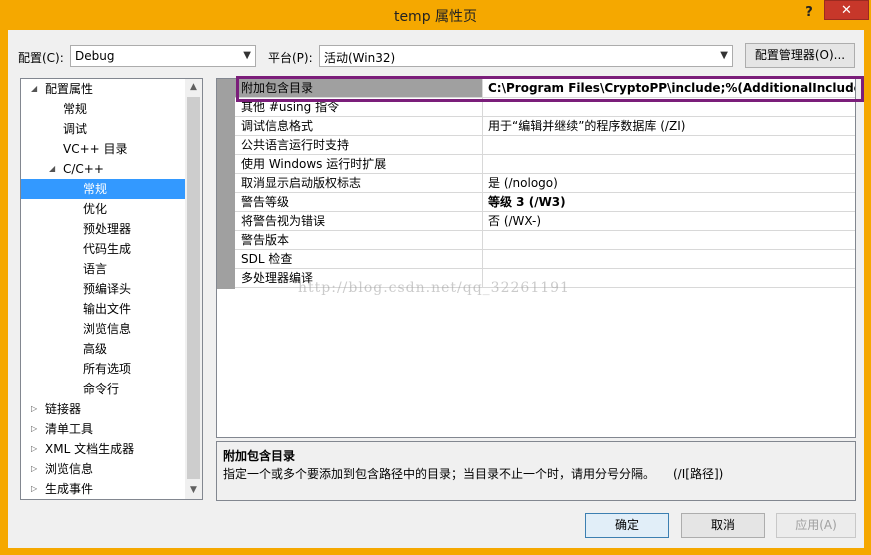  I want to click on tree-item: VC++ 目录, so click(103, 149).